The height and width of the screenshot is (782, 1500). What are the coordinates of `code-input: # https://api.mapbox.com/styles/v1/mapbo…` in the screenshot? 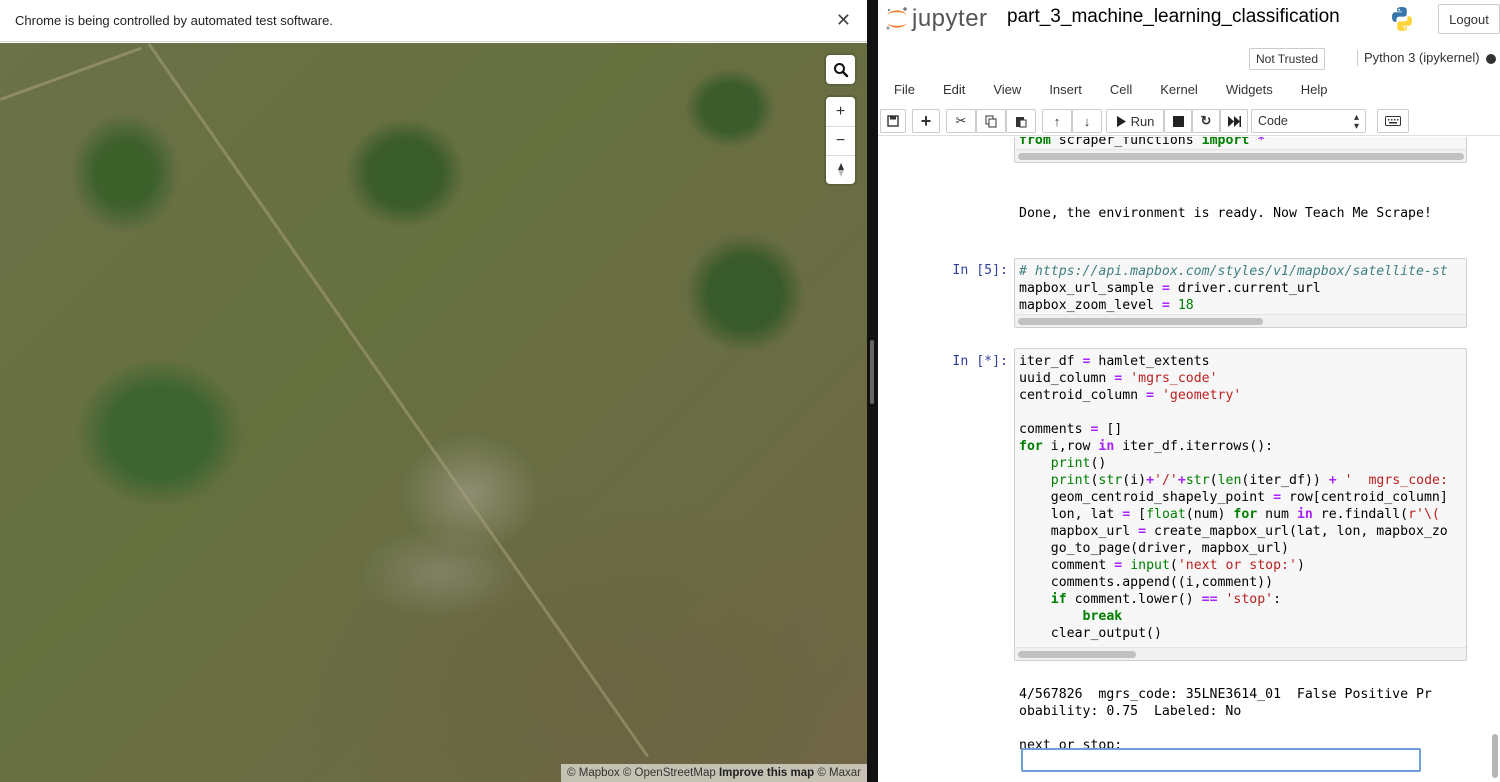 It's located at (1240, 286).